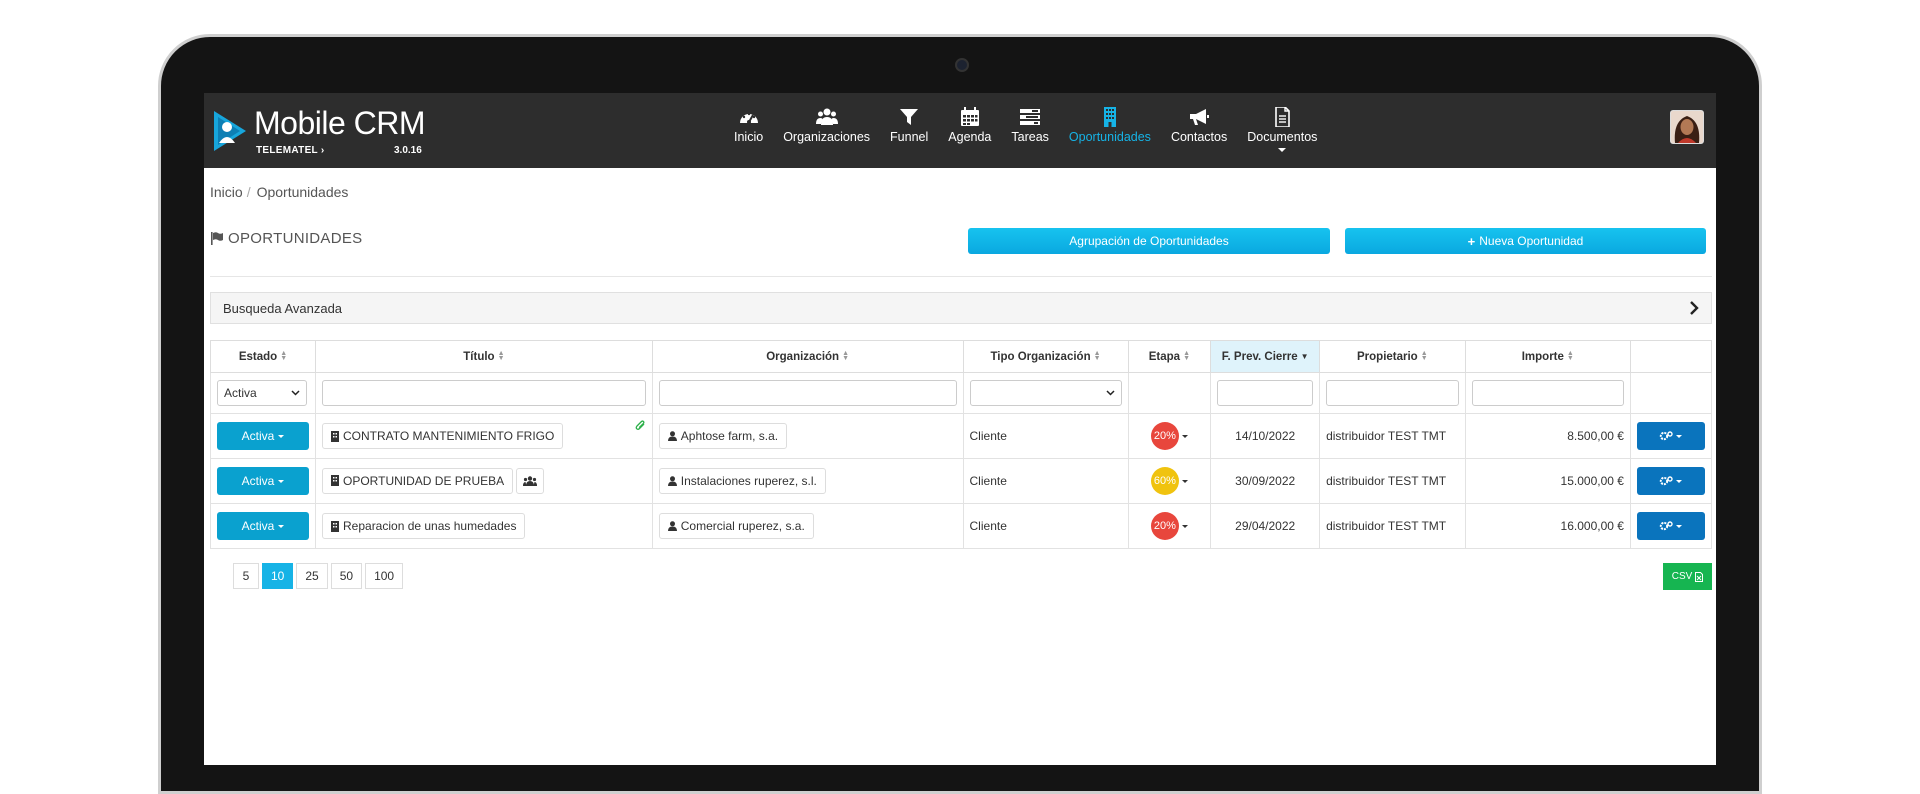 Image resolution: width=1920 pixels, height=794 pixels. What do you see at coordinates (1525, 241) in the screenshot?
I see `new-opportunity-button: + Nueva Oportunidad` at bounding box center [1525, 241].